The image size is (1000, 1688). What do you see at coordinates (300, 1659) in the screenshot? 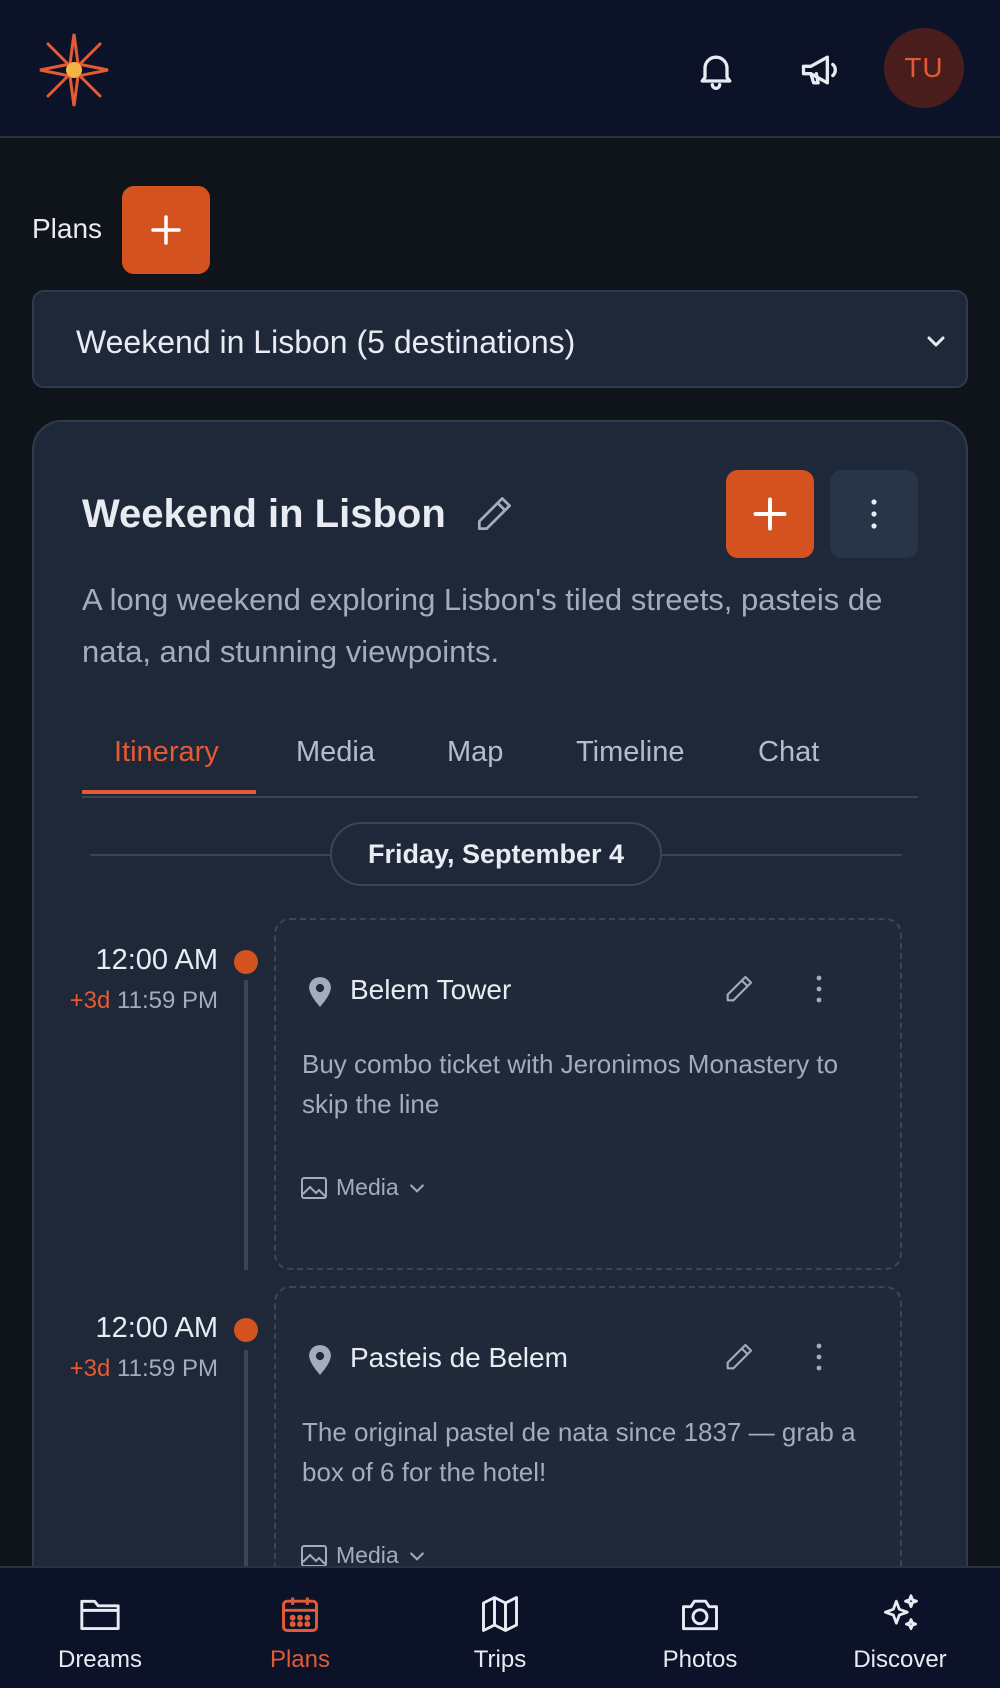
I see `nav-label: Plans` at bounding box center [300, 1659].